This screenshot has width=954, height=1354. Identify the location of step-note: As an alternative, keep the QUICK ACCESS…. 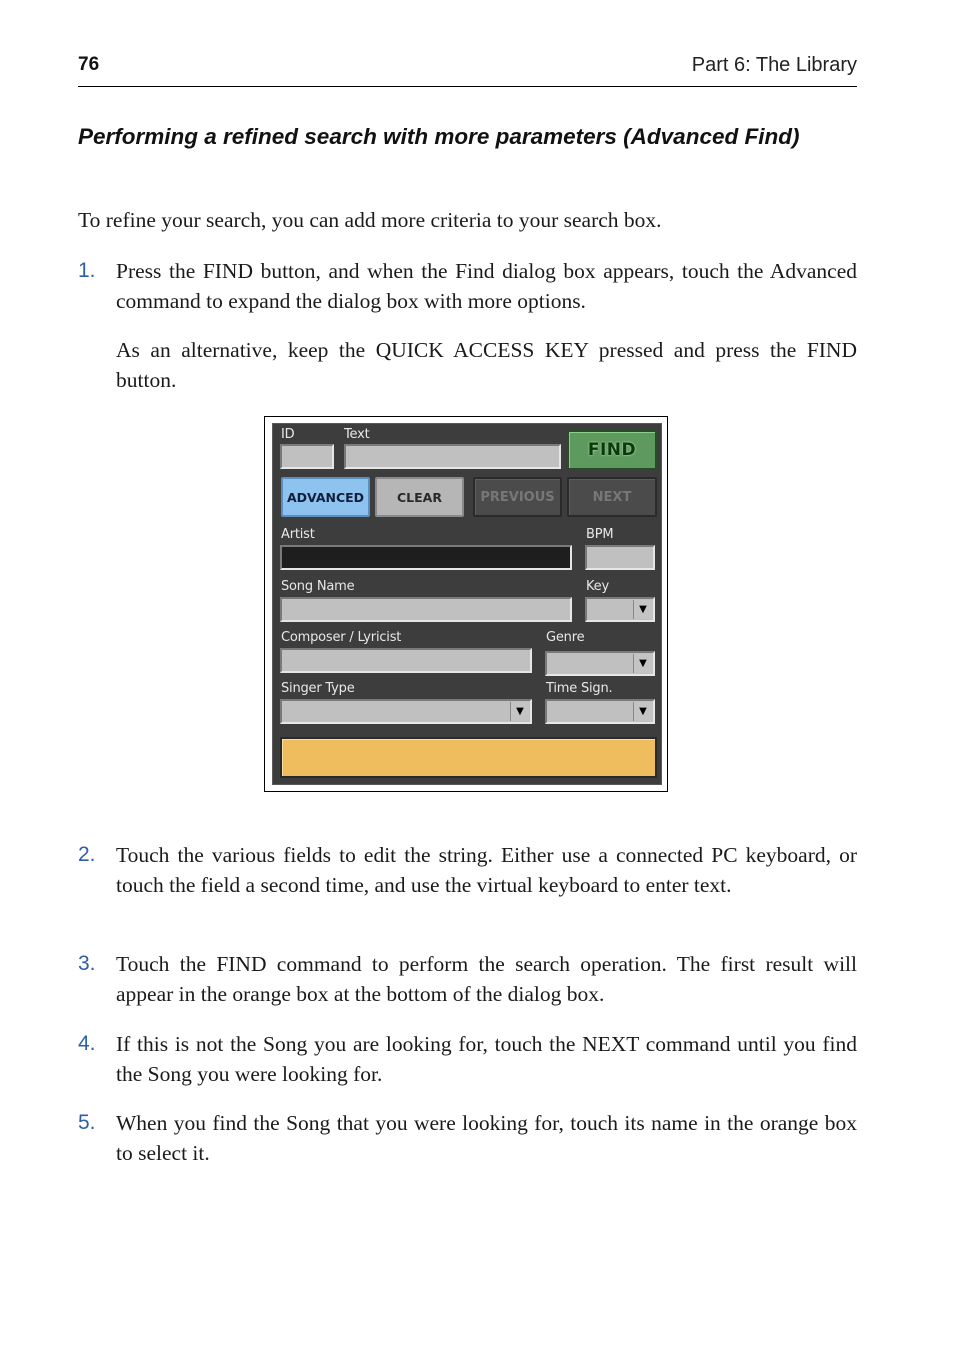
(486, 365).